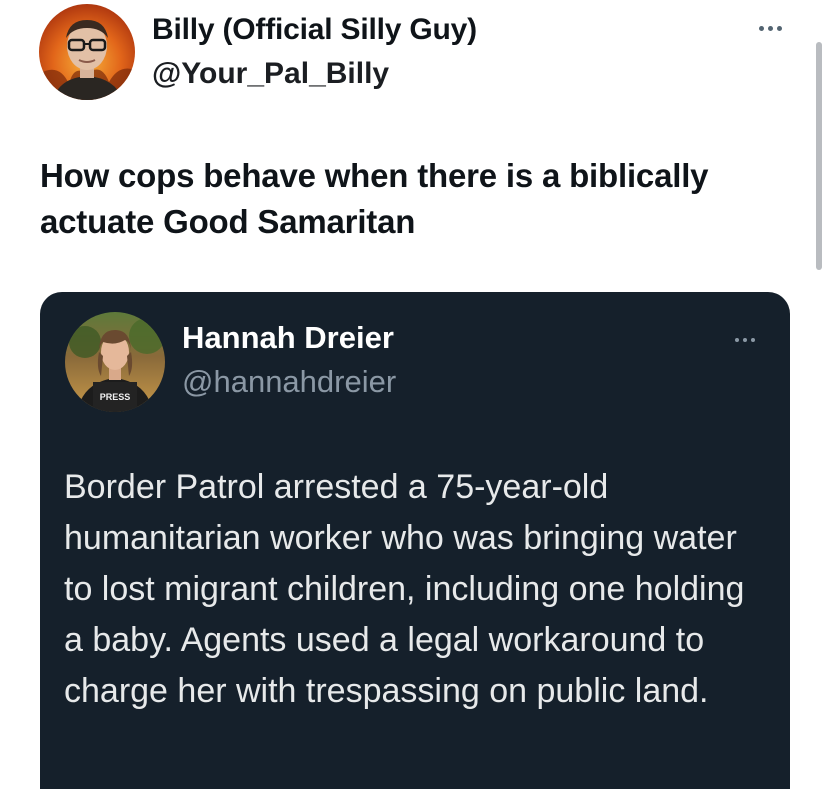 The image size is (828, 789). What do you see at coordinates (87, 60) in the screenshot?
I see `author-avatar-image` at bounding box center [87, 60].